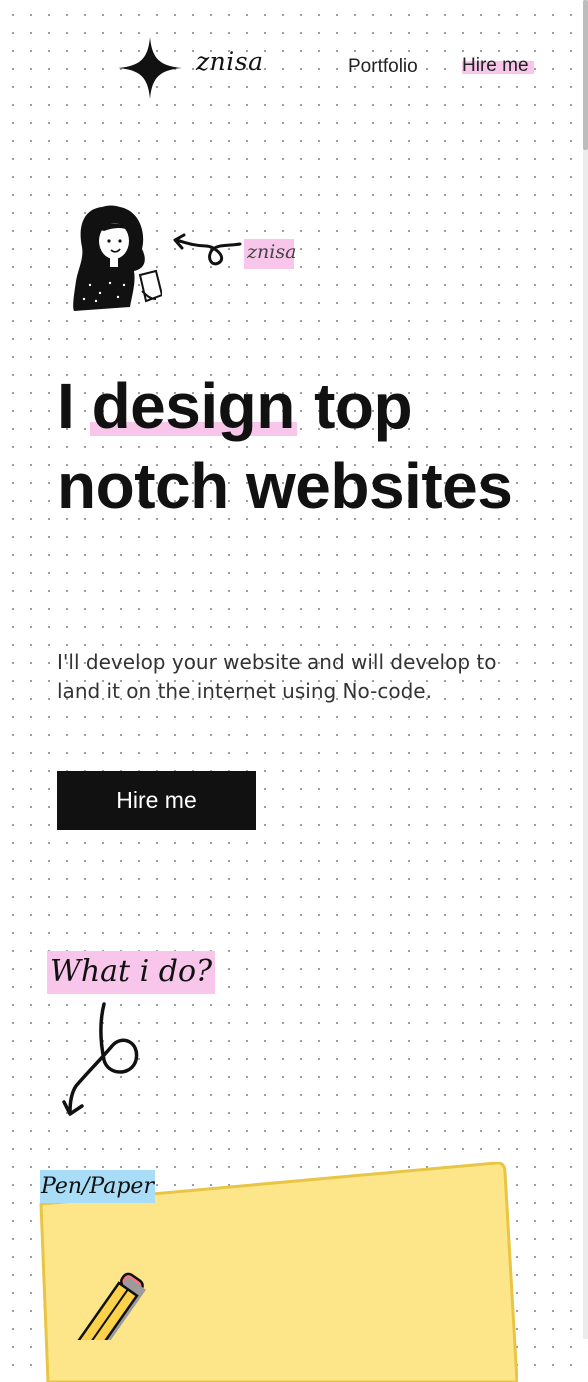 This screenshot has height=1382, width=588. What do you see at coordinates (383, 67) in the screenshot?
I see `nav-link-portfolio: Portfolio` at bounding box center [383, 67].